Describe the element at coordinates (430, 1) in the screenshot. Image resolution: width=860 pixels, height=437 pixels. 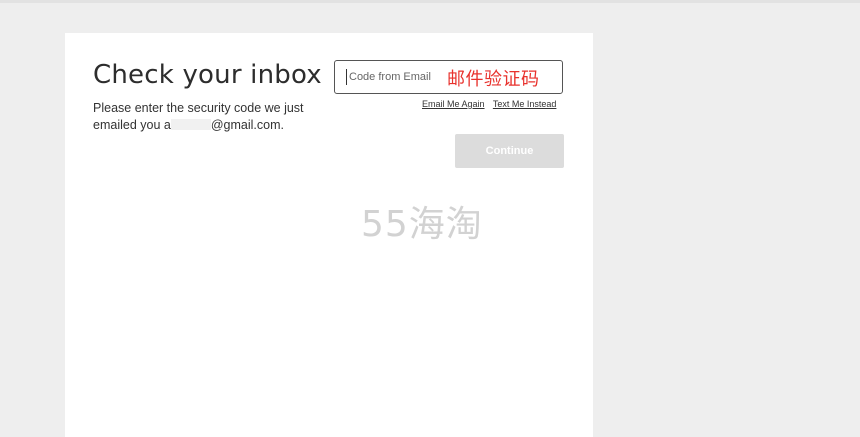
I see `top-divider` at that location.